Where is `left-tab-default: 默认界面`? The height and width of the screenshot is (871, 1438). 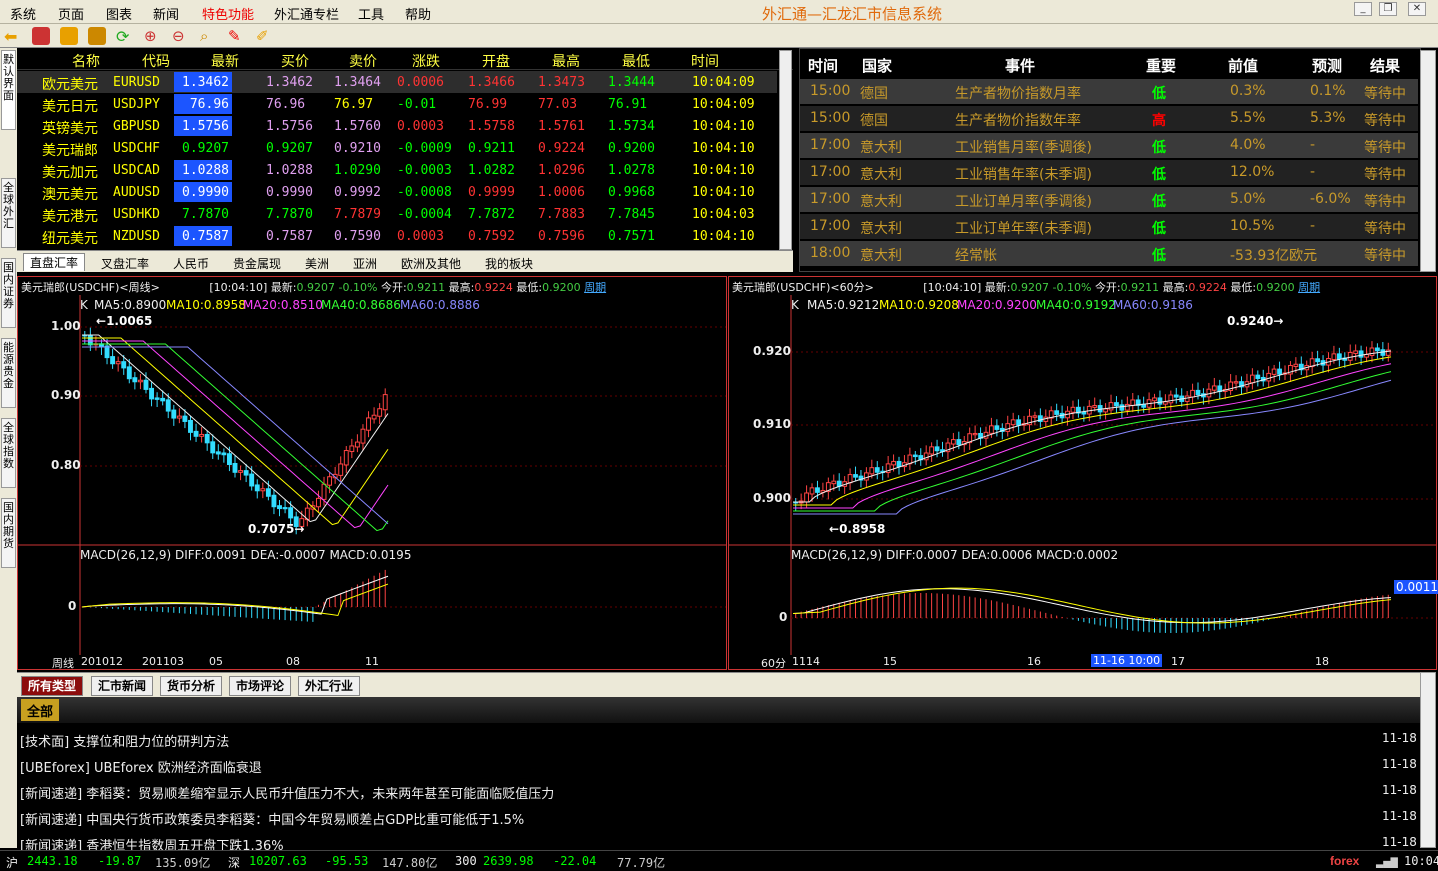 left-tab-default: 默认界面 is located at coordinates (8, 90).